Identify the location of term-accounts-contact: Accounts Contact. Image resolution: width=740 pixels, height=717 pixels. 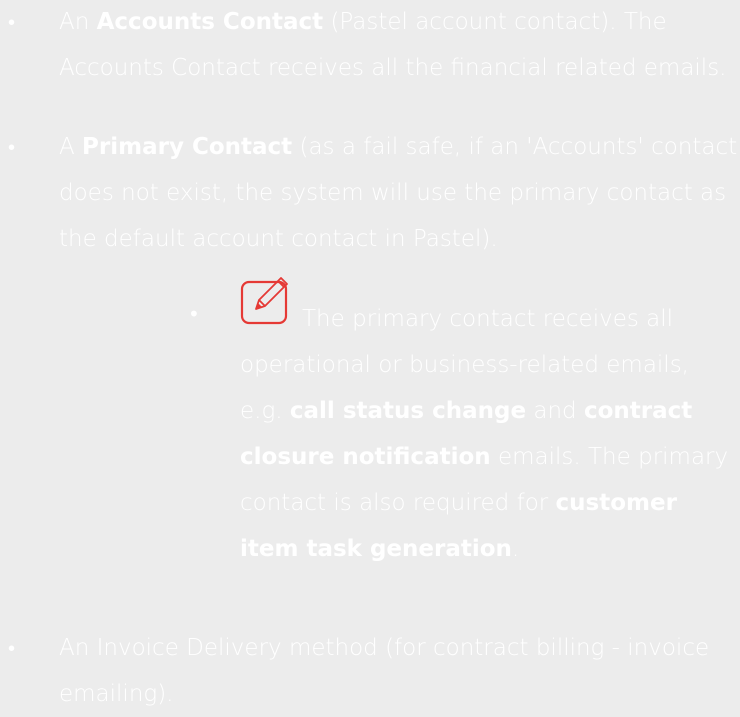
(210, 22).